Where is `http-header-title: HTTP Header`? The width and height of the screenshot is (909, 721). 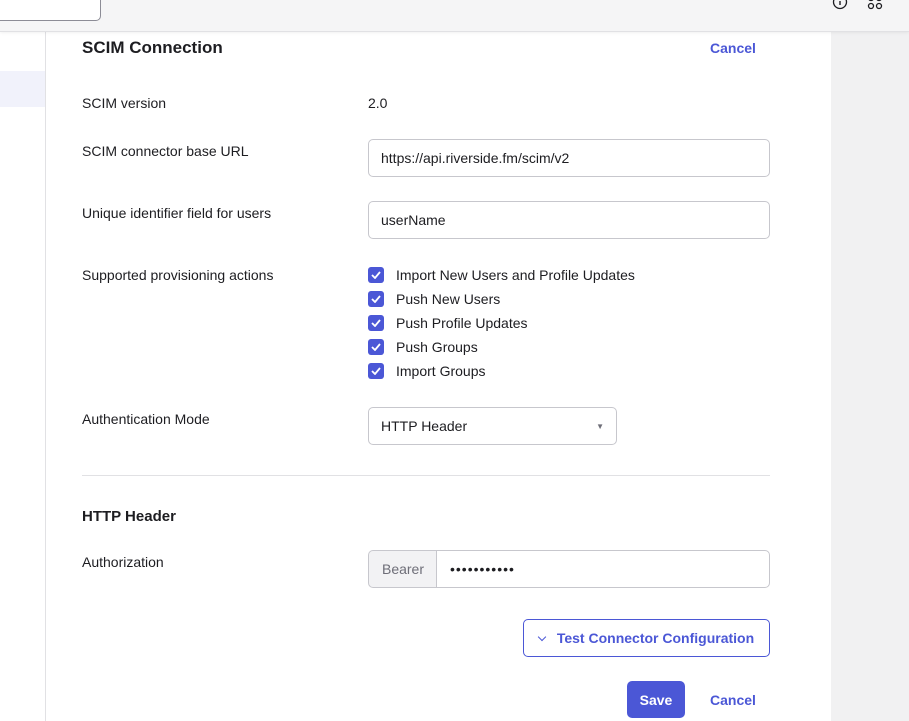 http-header-title: HTTP Header is located at coordinates (129, 516).